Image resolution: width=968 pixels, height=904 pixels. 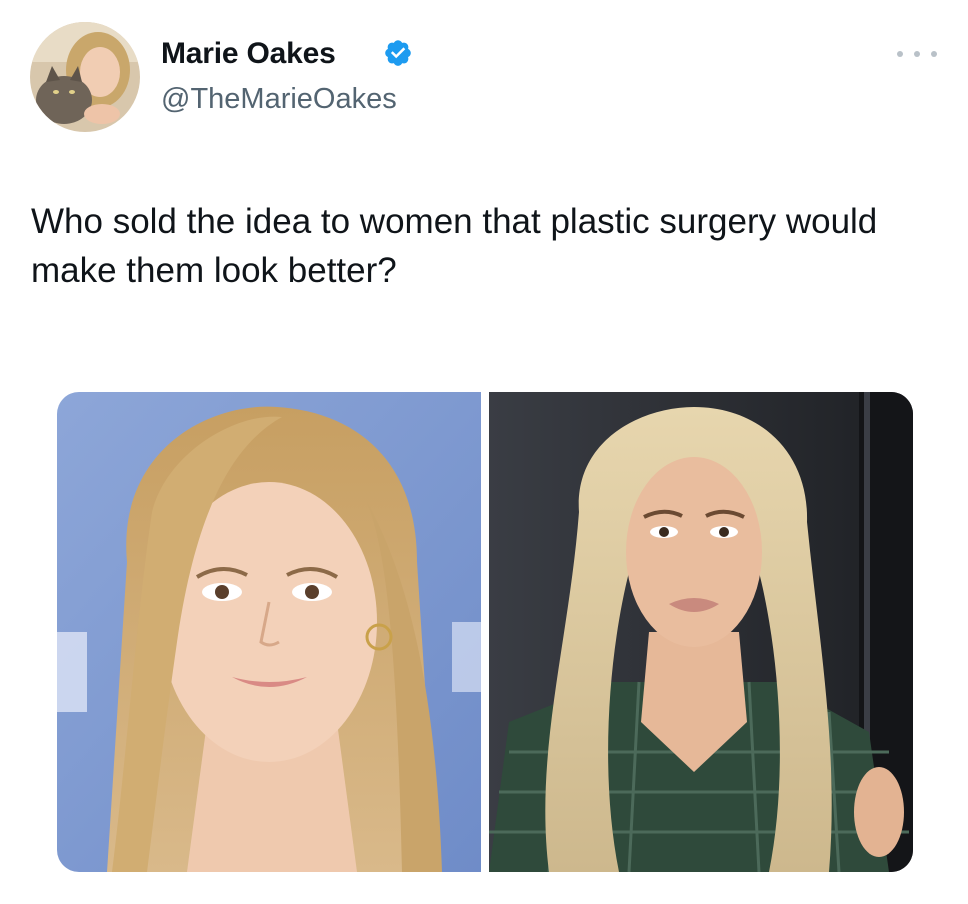 I want to click on author-avatar, so click(x=85, y=77).